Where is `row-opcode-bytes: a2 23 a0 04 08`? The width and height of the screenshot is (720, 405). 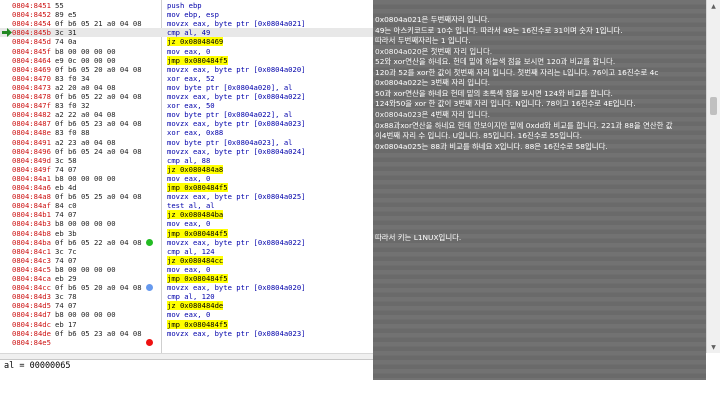
row-opcode-bytes: a2 23 a0 04 08 is located at coordinates (85, 142).